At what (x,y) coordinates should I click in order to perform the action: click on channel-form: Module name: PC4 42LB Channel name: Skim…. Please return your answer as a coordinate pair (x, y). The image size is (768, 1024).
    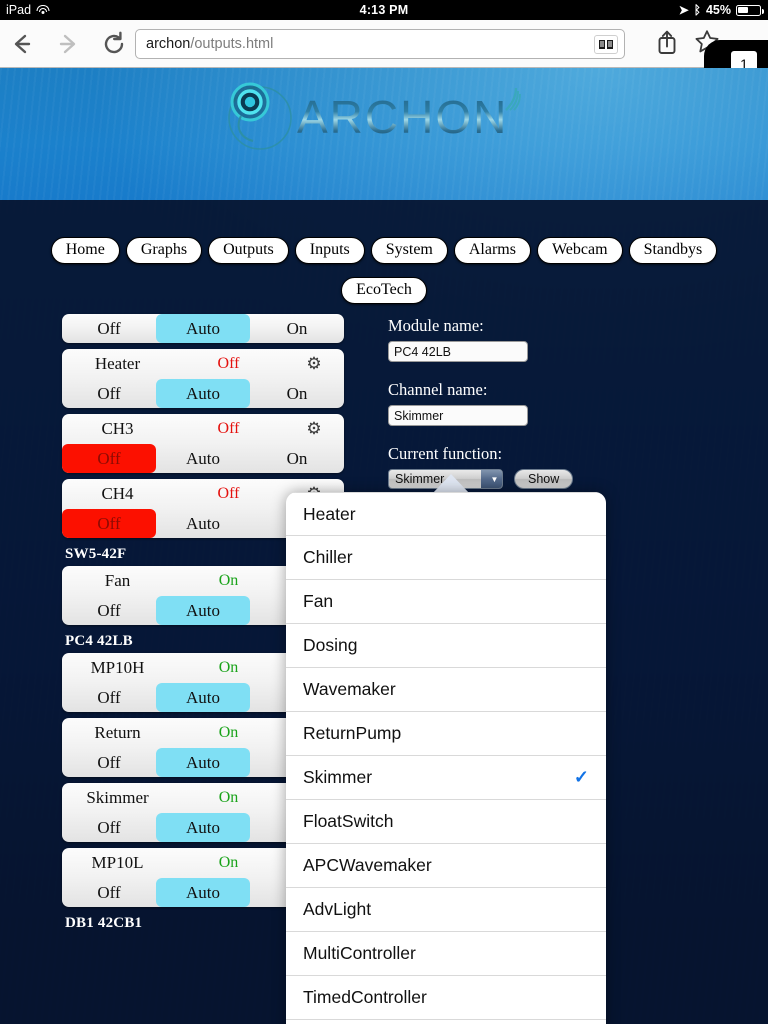
    Looking at the image, I should click on (538, 402).